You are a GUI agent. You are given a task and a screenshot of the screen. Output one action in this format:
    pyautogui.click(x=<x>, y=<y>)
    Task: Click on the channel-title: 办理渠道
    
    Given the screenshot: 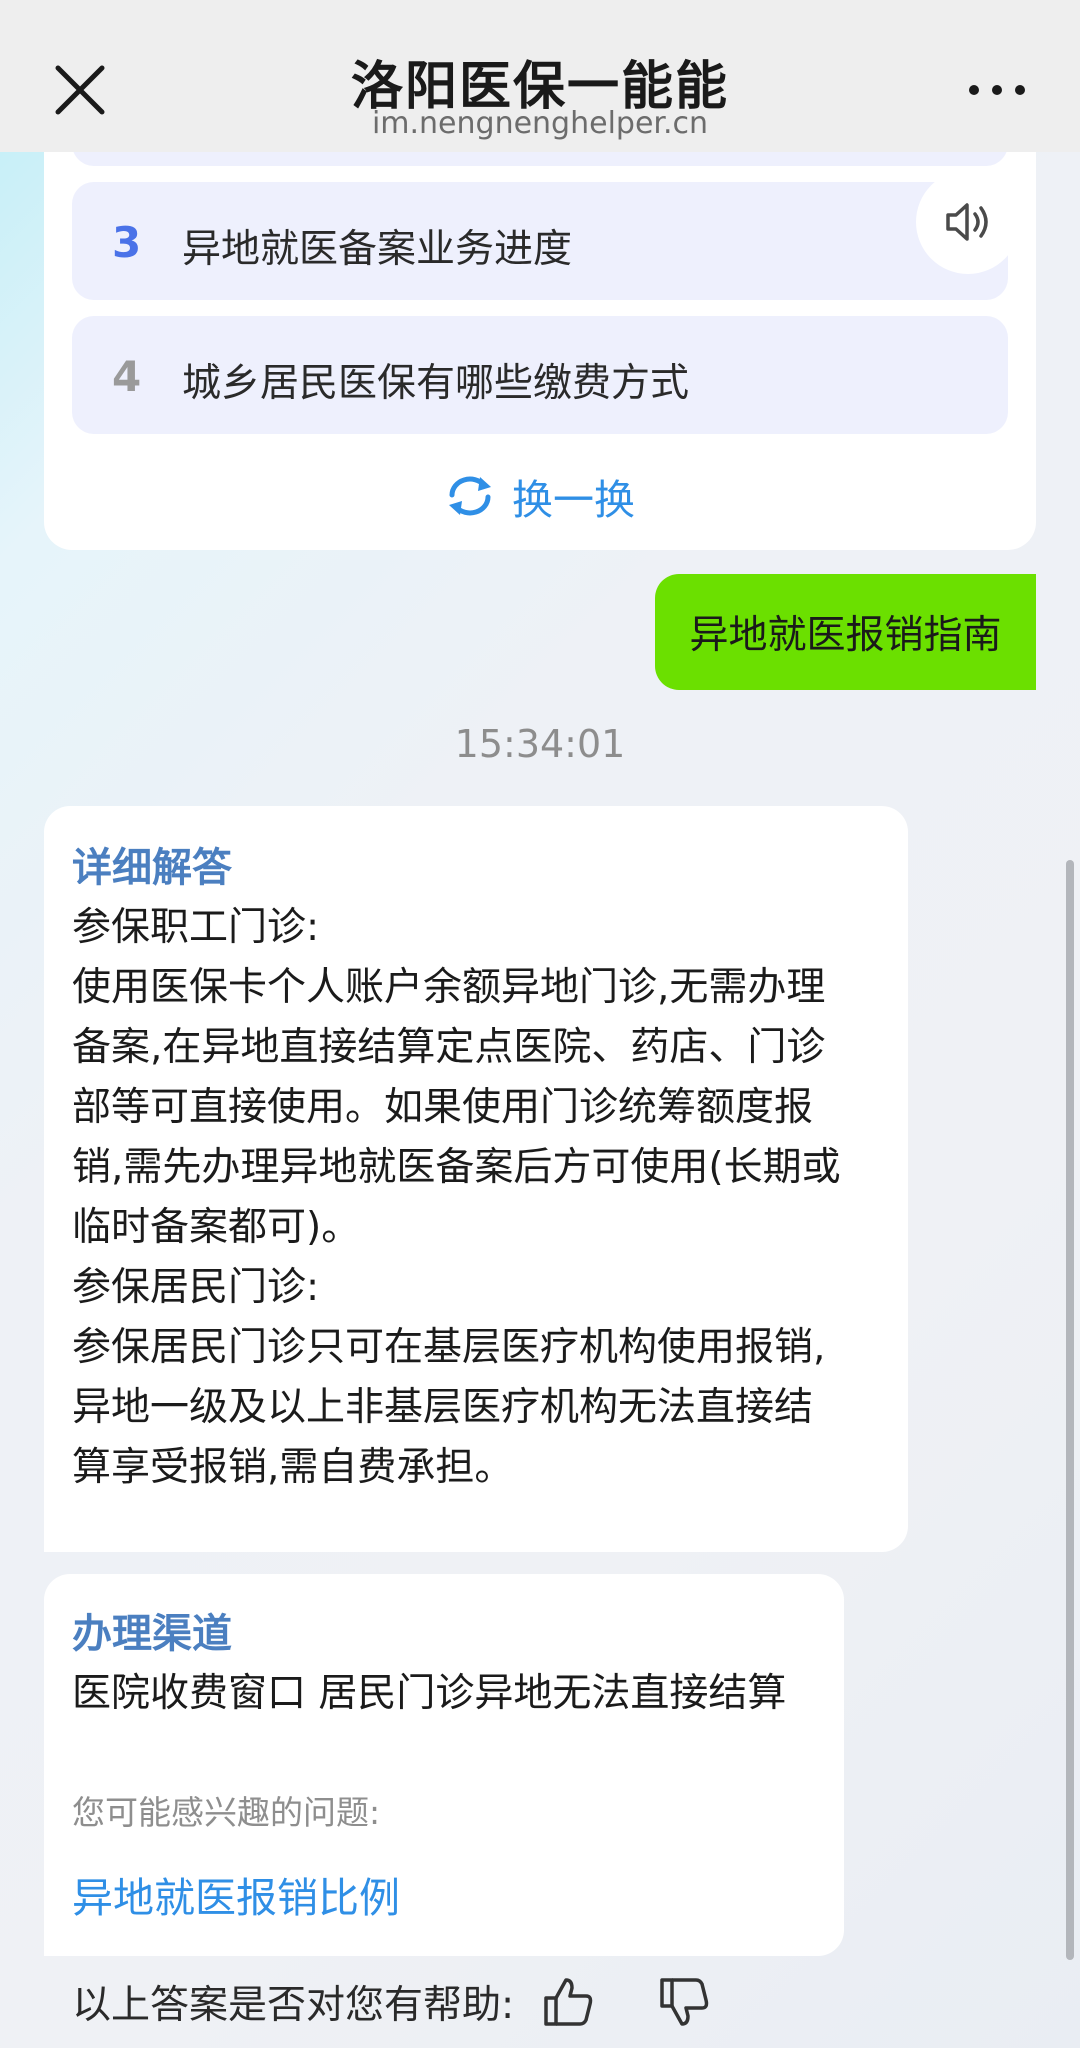 What is the action you would take?
    pyautogui.click(x=152, y=1634)
    